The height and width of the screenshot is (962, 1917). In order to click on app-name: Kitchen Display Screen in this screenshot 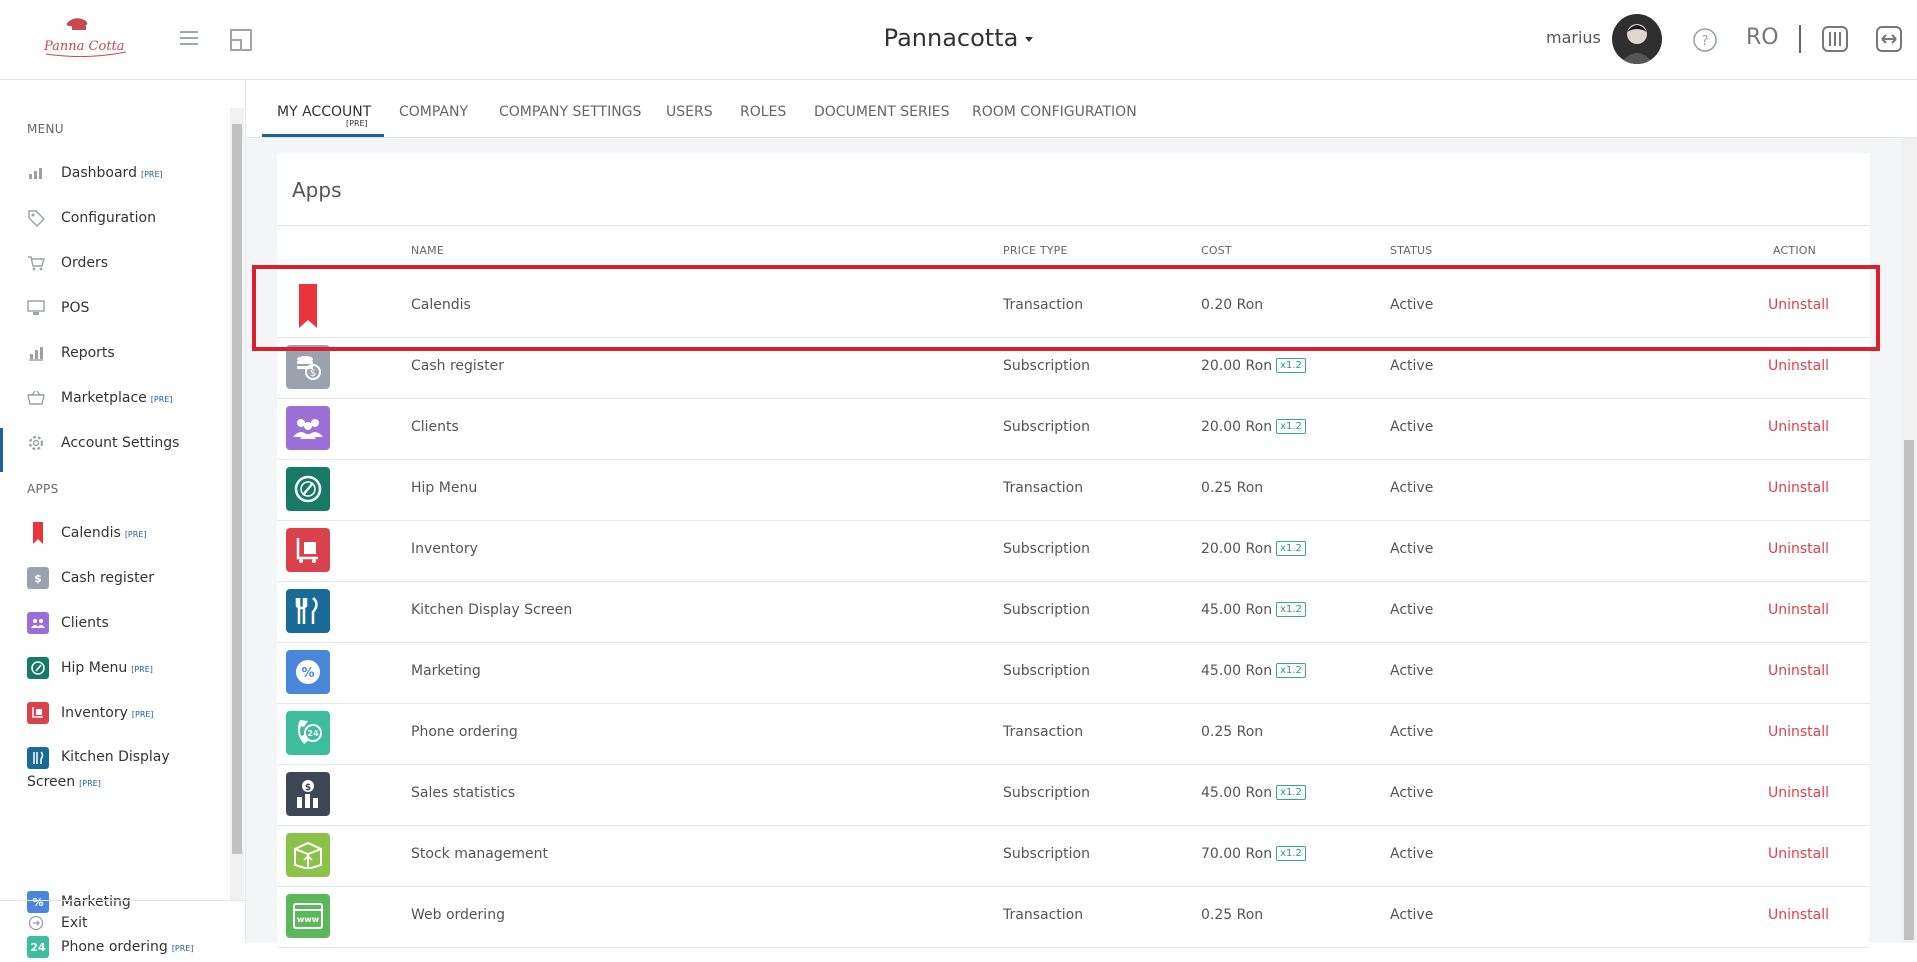, I will do `click(492, 610)`.